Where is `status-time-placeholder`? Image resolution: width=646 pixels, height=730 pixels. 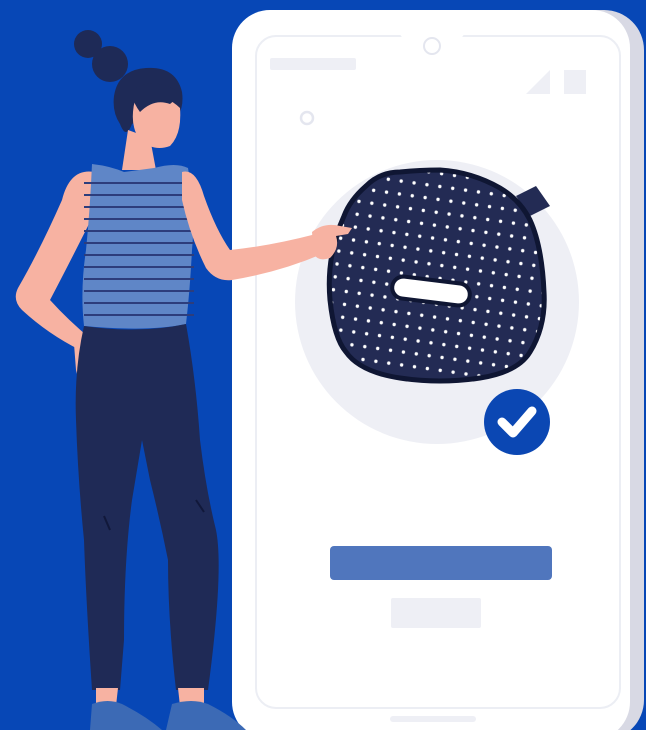 status-time-placeholder is located at coordinates (313, 64).